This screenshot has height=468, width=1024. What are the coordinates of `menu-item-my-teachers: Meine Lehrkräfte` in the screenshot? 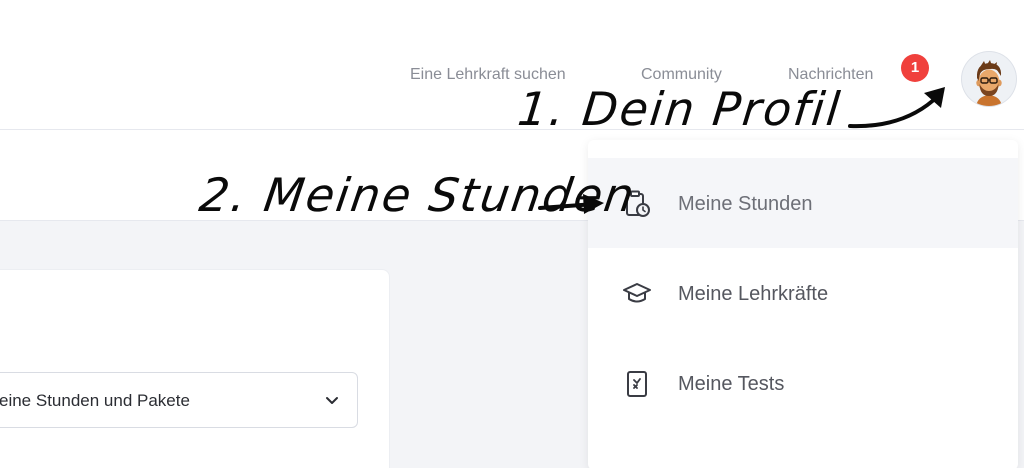 It's located at (803, 293).